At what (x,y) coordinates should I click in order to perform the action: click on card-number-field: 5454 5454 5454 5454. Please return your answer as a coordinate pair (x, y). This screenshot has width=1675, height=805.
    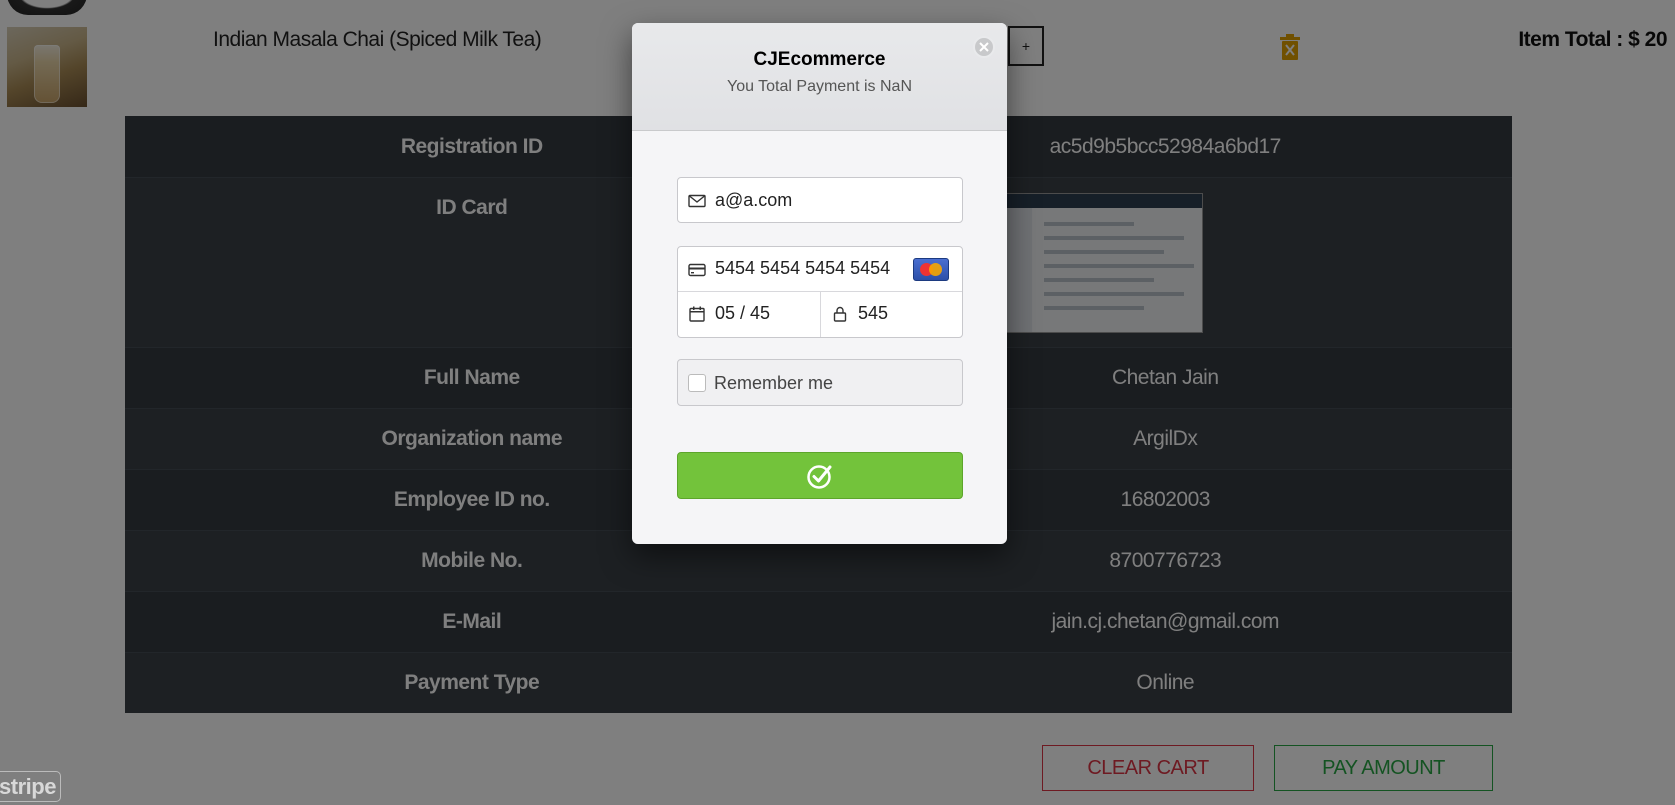
    Looking at the image, I should click on (820, 269).